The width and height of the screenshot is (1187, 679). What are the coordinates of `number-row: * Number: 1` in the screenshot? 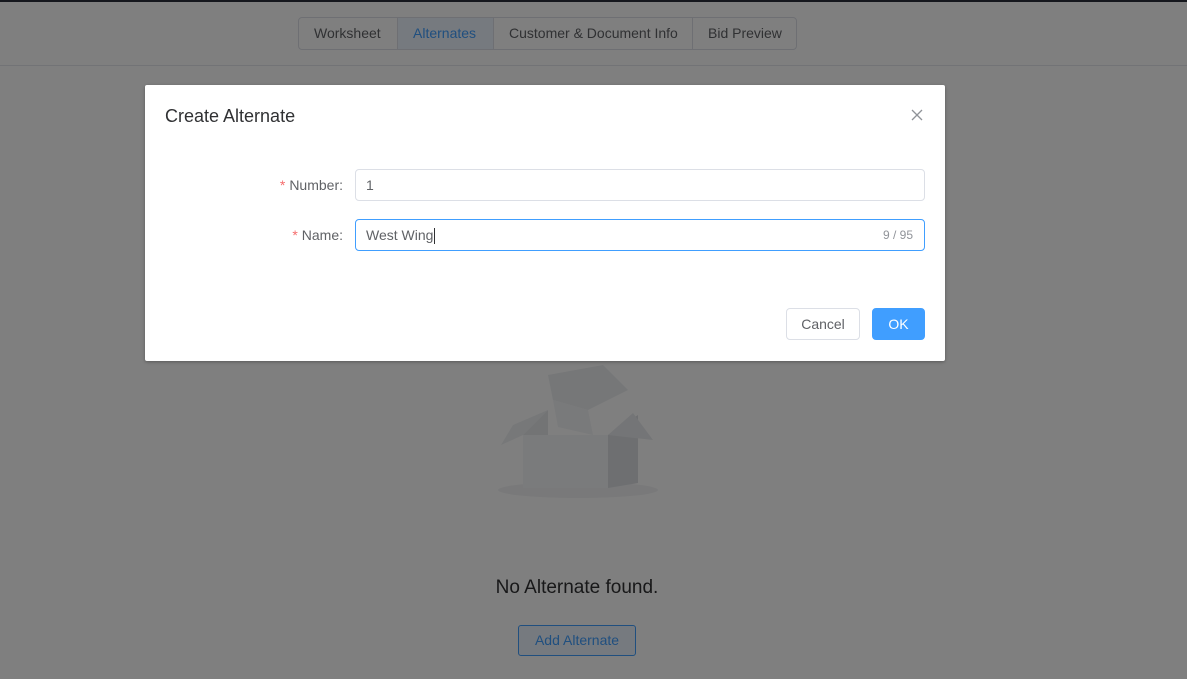 It's located at (545, 185).